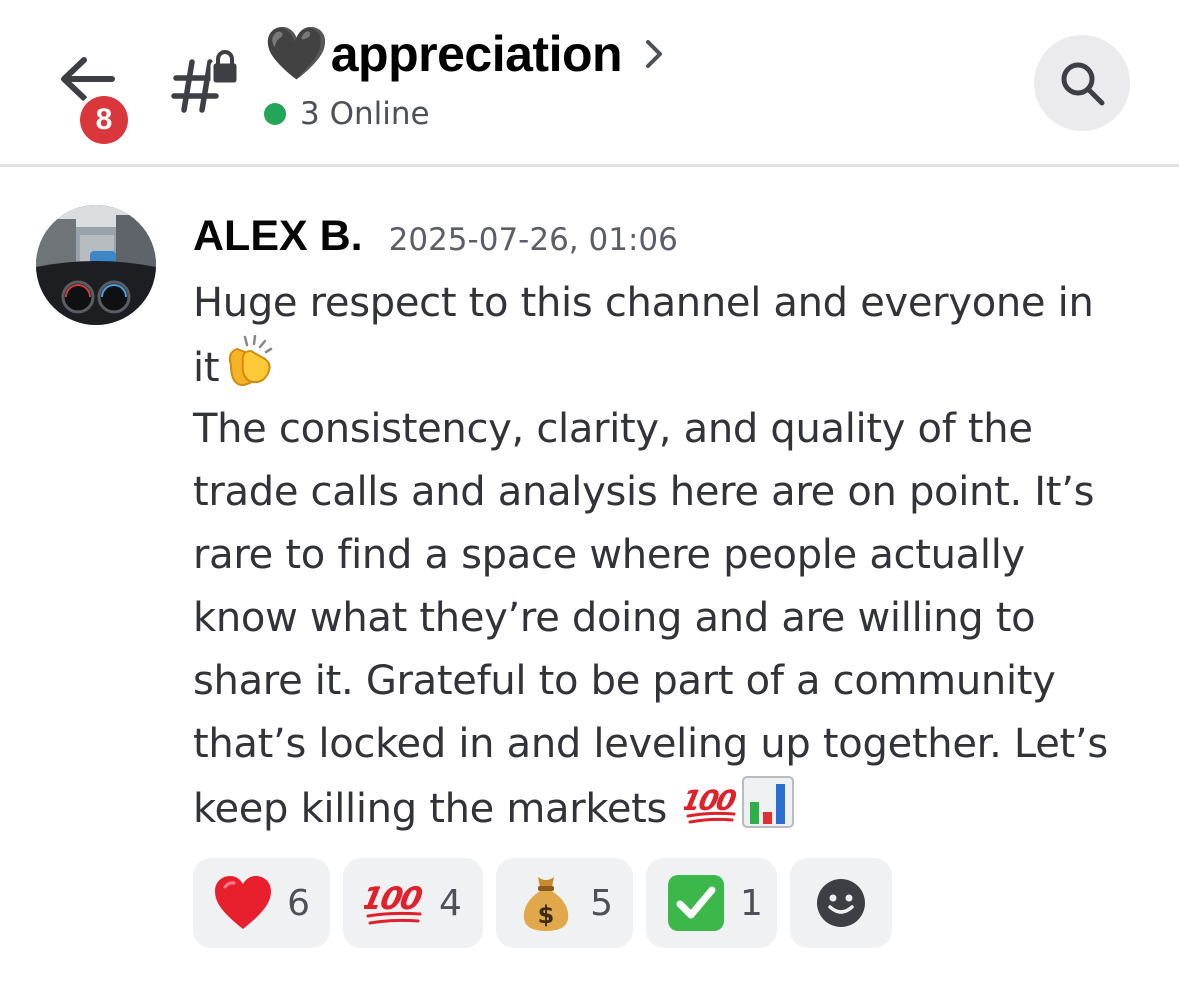 The height and width of the screenshot is (994, 1179). Describe the element at coordinates (365, 114) in the screenshot. I see `online-count: 3 Online` at that location.